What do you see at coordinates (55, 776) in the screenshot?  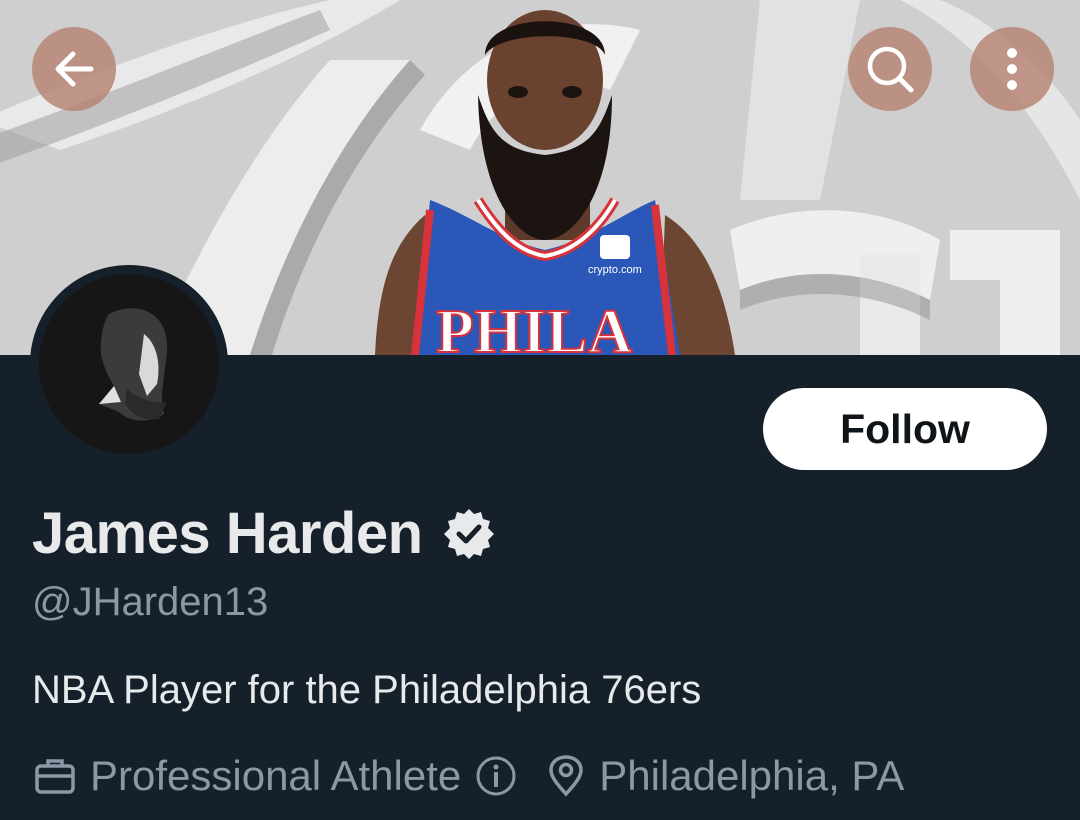 I see `briefcase-icon` at bounding box center [55, 776].